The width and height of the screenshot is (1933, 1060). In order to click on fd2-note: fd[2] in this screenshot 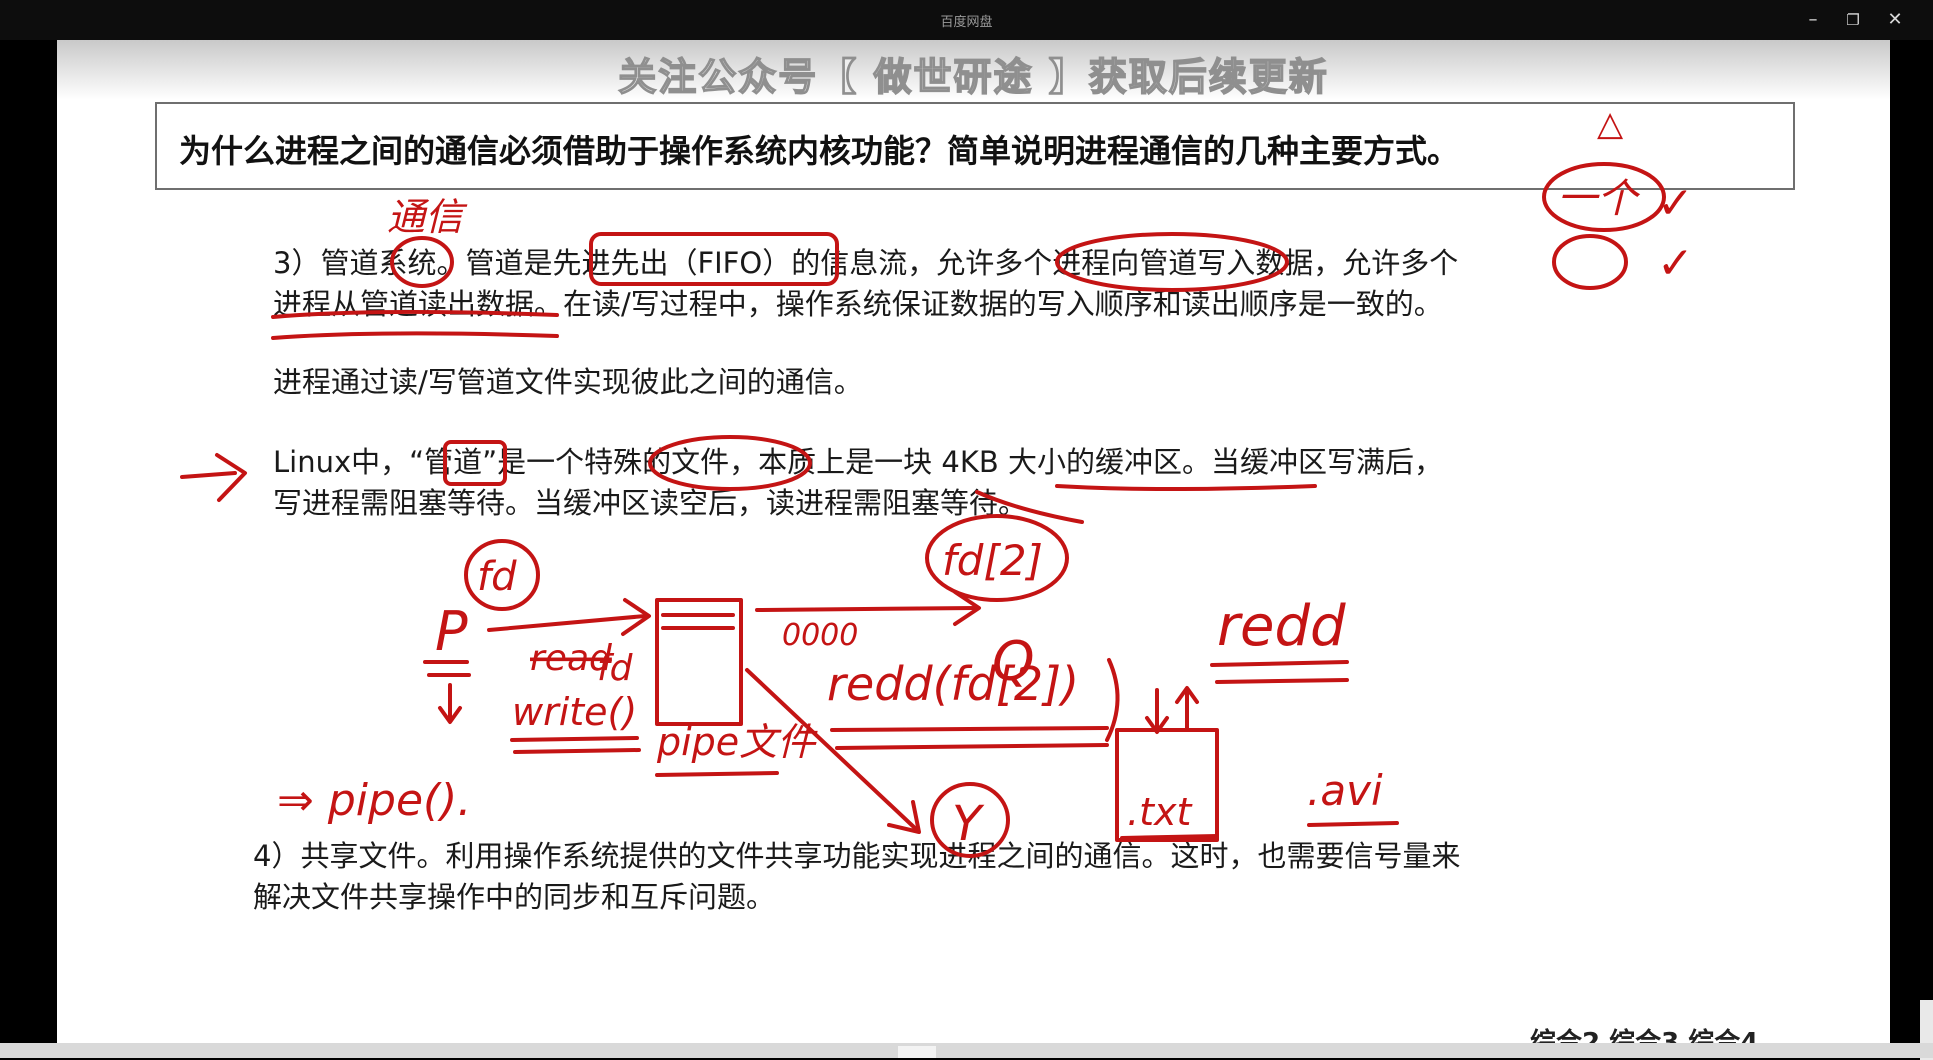, I will do `click(992, 560)`.